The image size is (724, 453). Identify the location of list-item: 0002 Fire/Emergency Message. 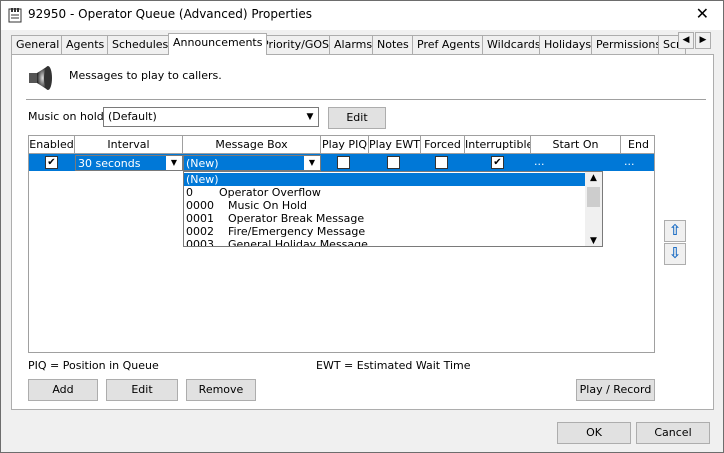
(385, 231).